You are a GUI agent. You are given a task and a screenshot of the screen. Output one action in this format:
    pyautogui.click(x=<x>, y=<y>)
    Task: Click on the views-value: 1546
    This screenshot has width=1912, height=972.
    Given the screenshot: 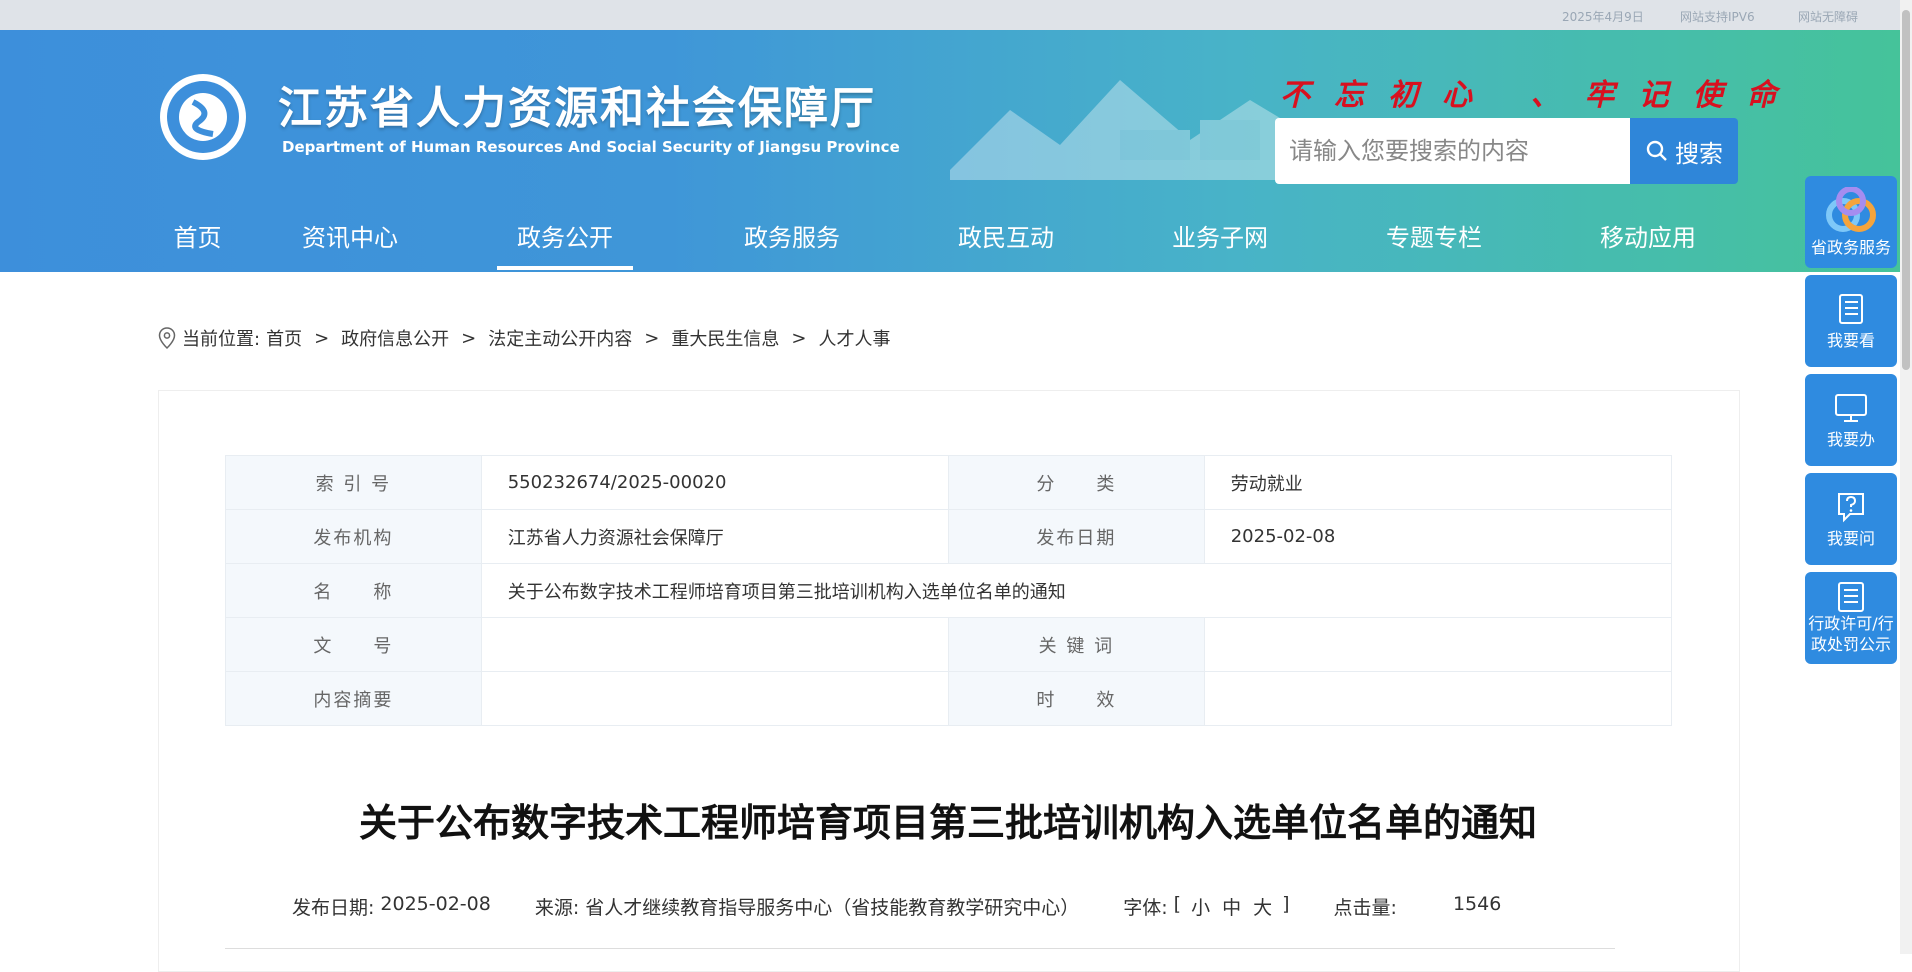 What is the action you would take?
    pyautogui.click(x=1477, y=904)
    